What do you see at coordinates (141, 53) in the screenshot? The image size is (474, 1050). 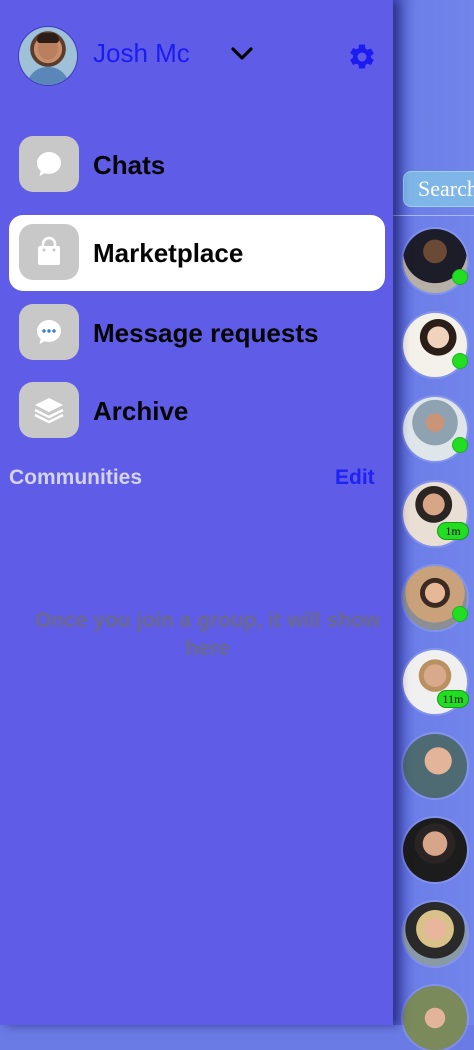 I see `profile-name: Josh Mc` at bounding box center [141, 53].